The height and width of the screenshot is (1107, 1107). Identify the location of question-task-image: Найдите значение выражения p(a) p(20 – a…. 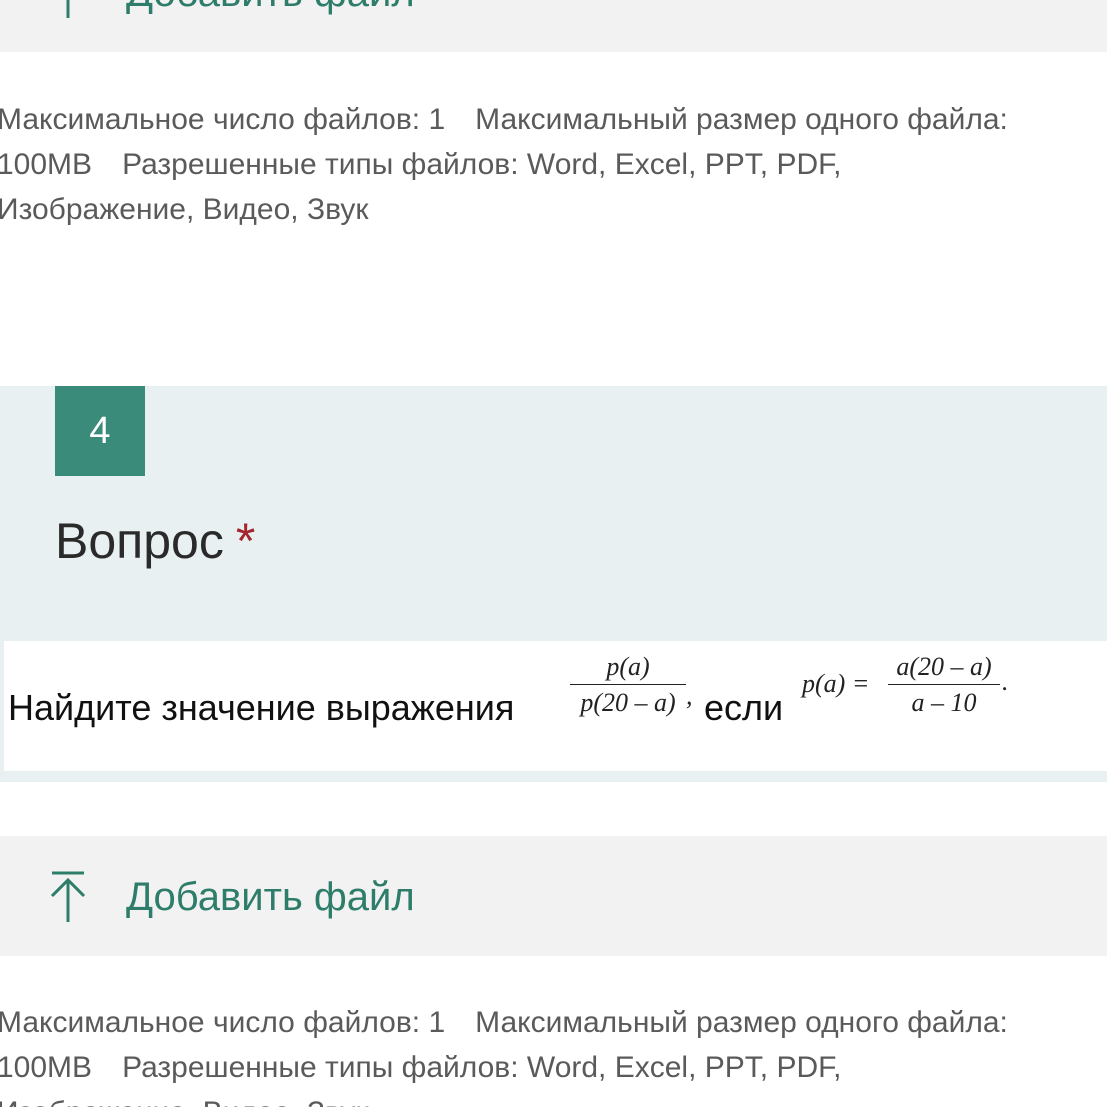
(555, 706).